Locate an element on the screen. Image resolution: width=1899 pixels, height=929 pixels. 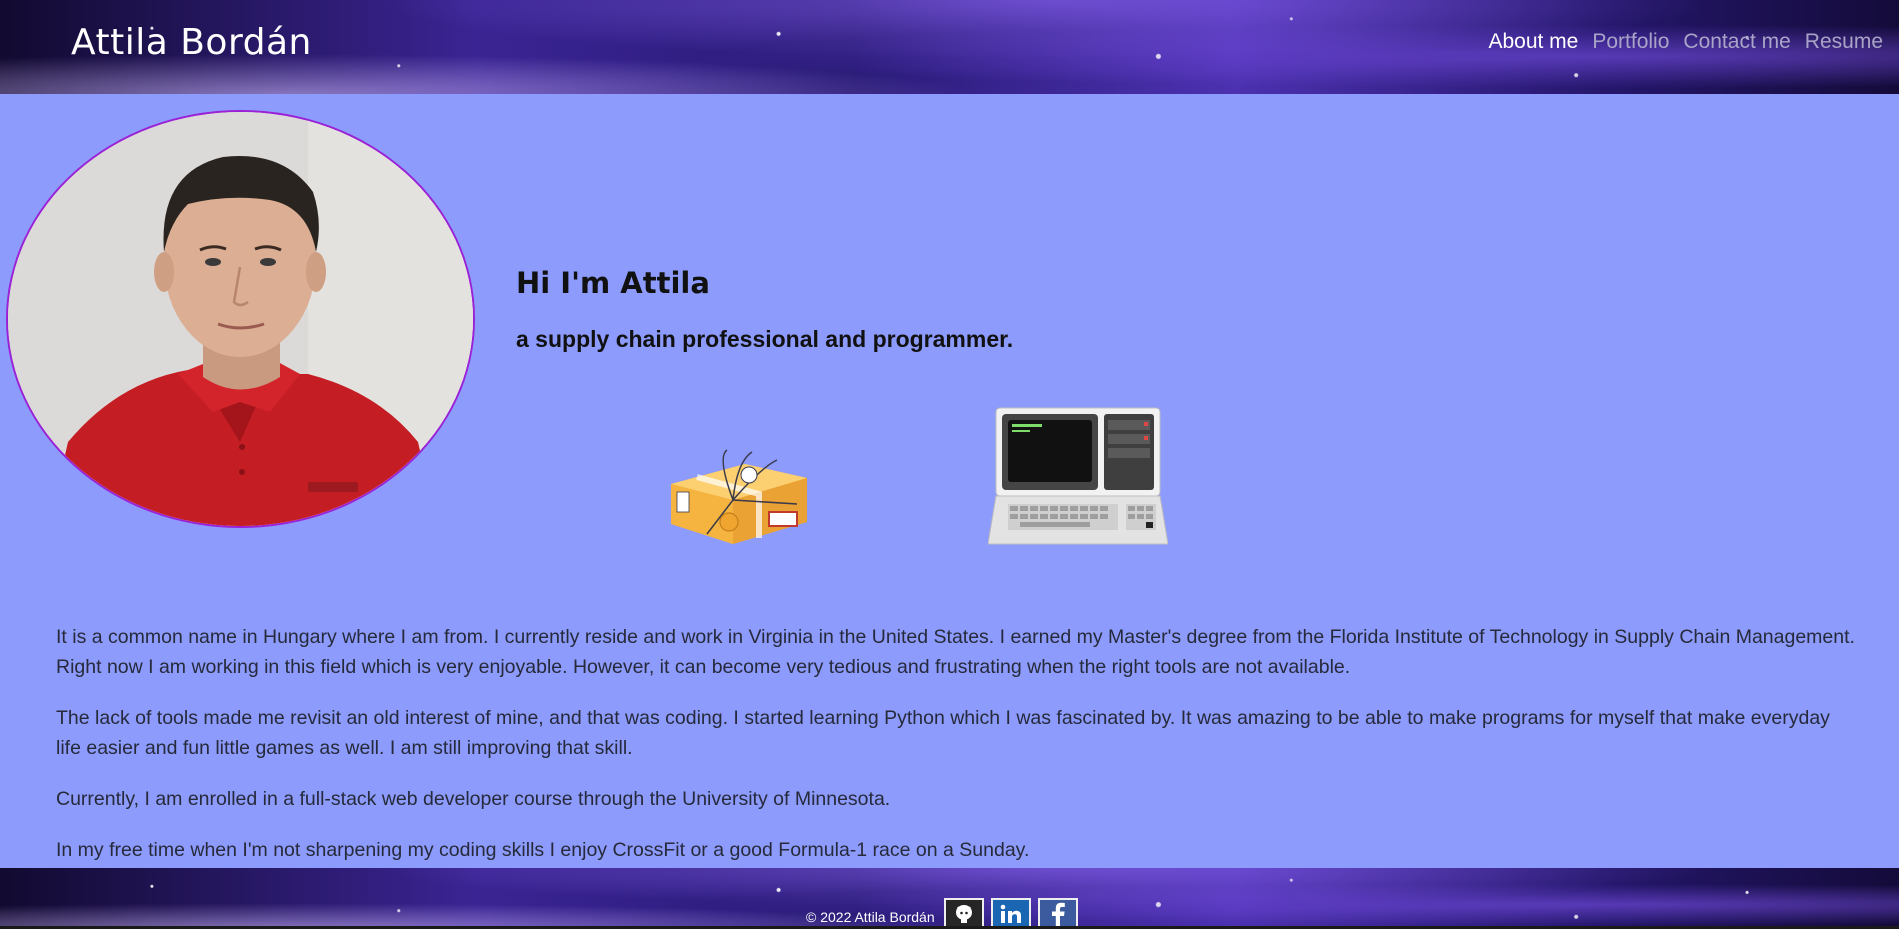
facebook-icon is located at coordinates (1057, 913).